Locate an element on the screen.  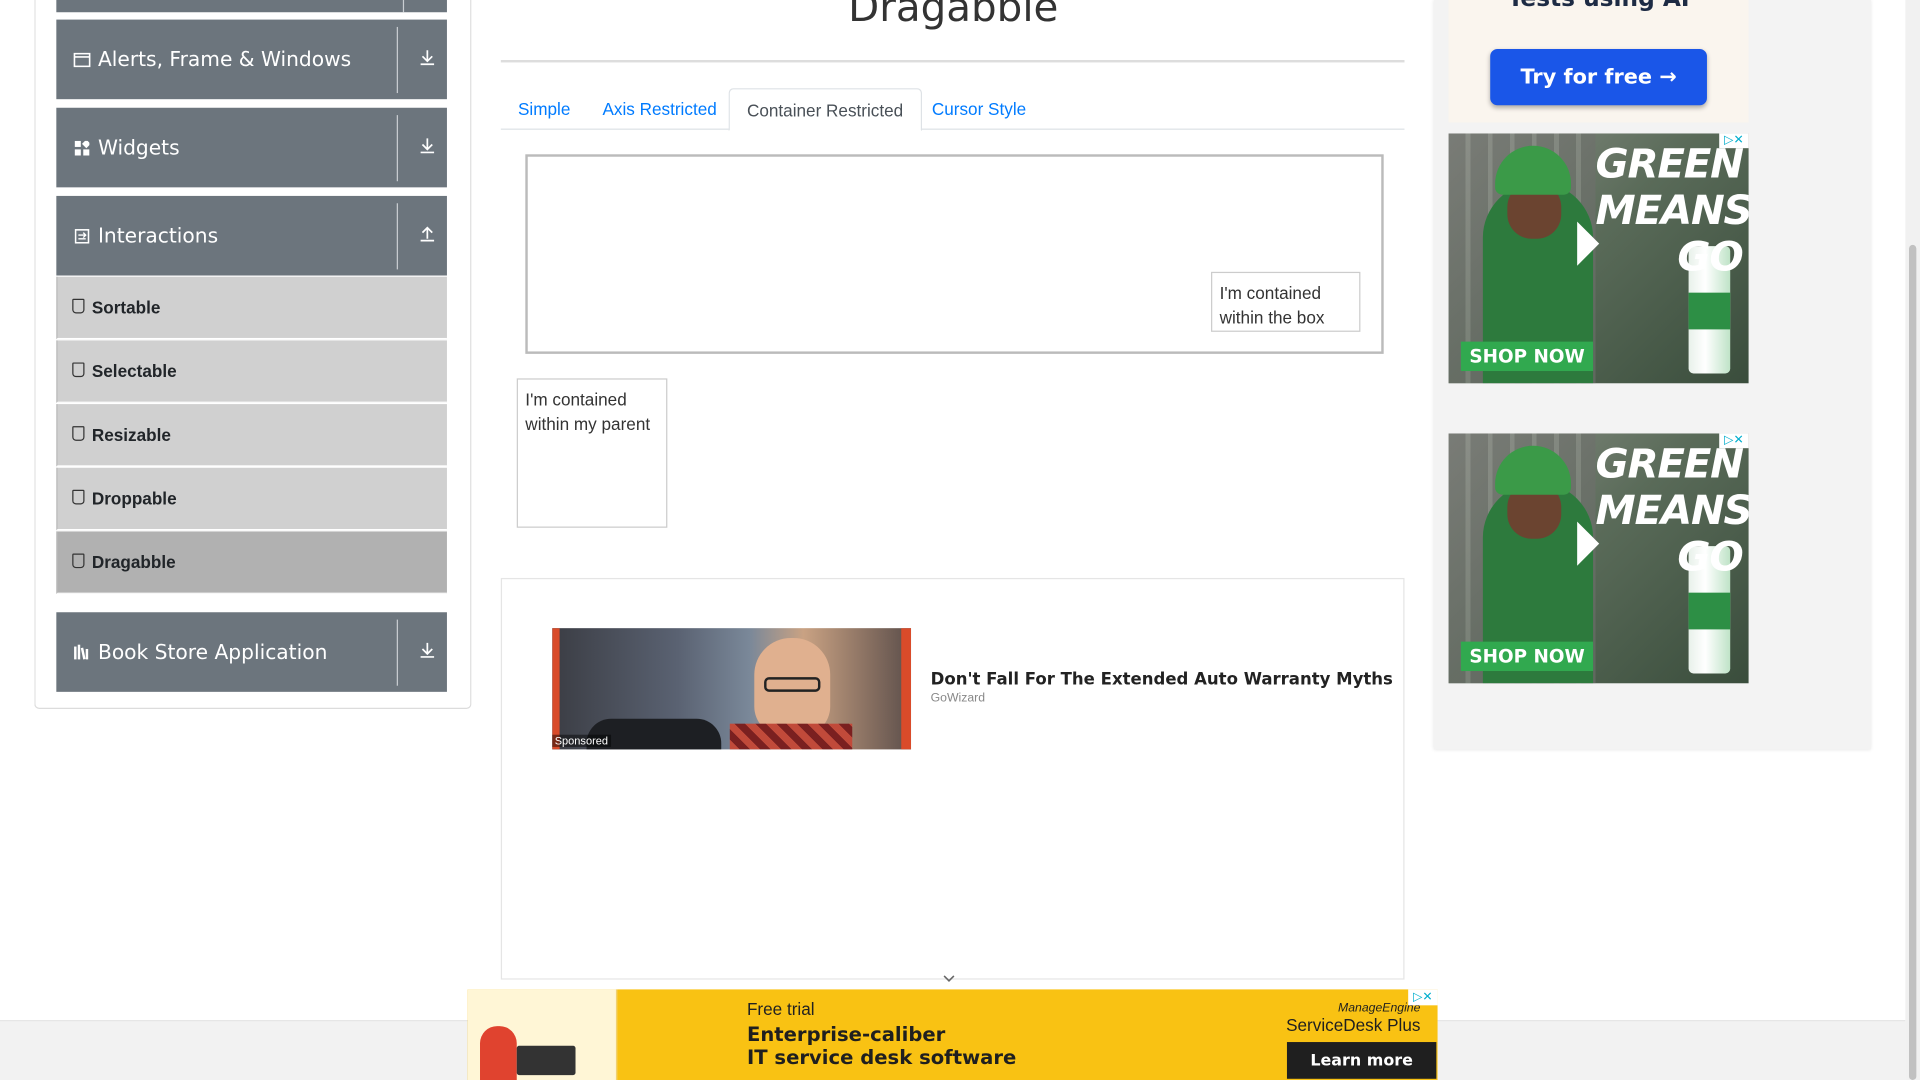
ad-image is located at coordinates (732, 689).